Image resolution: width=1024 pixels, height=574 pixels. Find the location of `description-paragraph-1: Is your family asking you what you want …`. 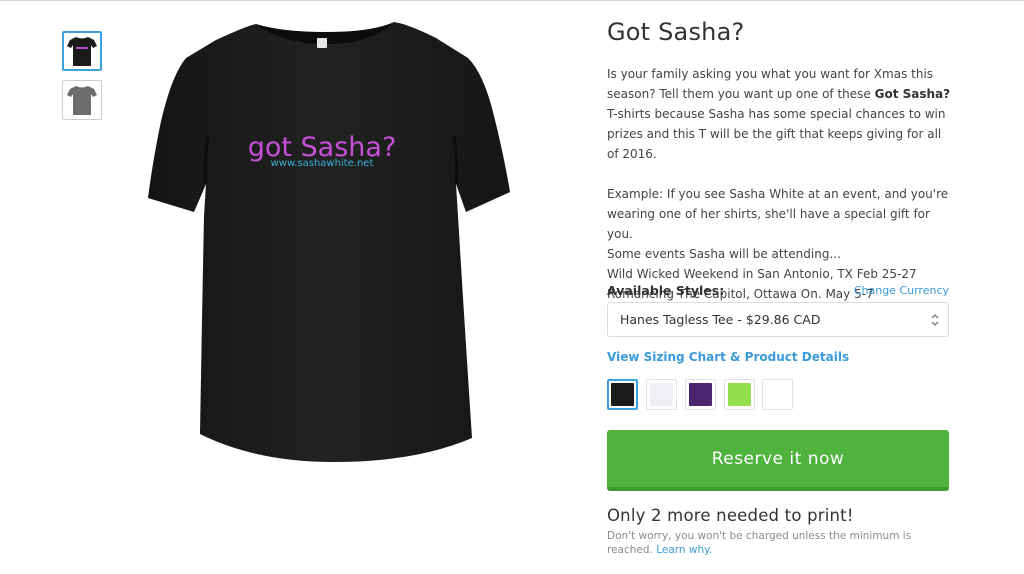

description-paragraph-1: Is your family asking you what you want … is located at coordinates (779, 114).